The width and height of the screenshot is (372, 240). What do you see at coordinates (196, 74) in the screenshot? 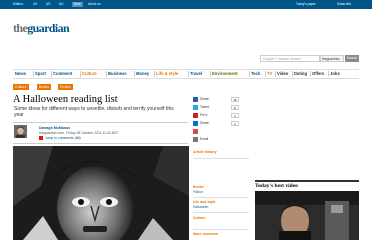
I see `nav-item-travel: Travel` at bounding box center [196, 74].